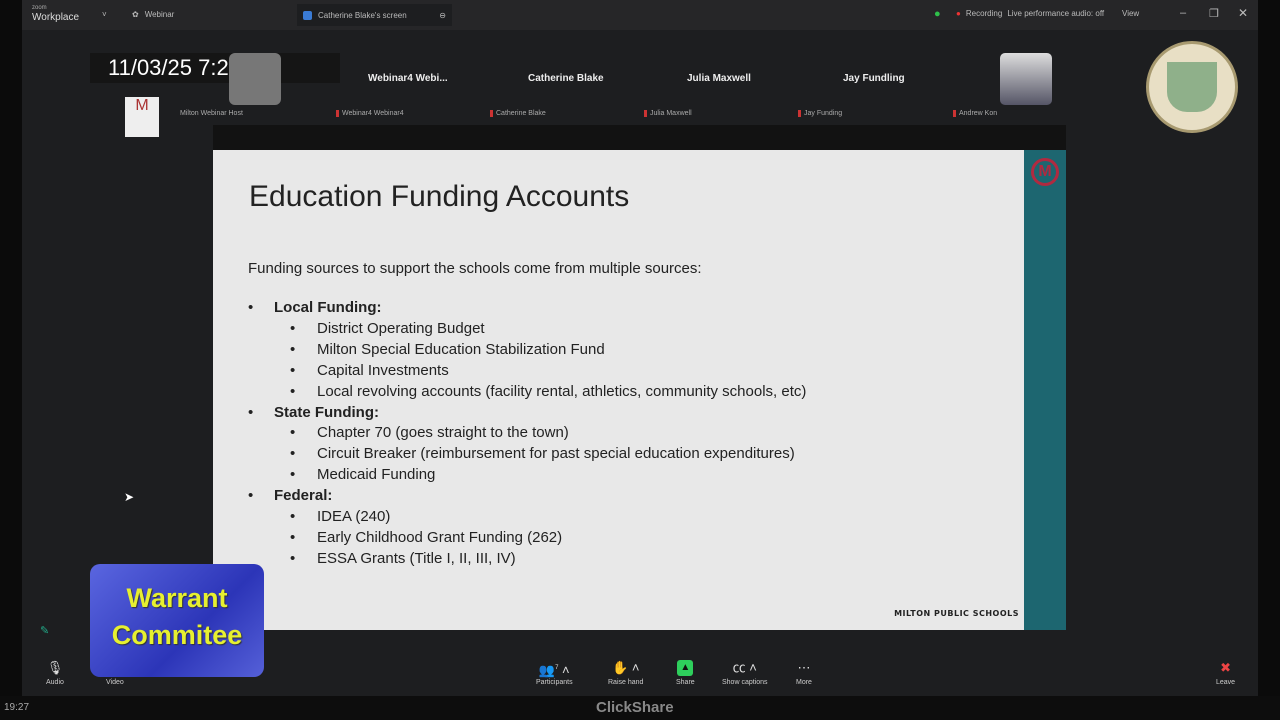  I want to click on list-item: ESSA Grants (Title I, II, III, IV), so click(548, 559).